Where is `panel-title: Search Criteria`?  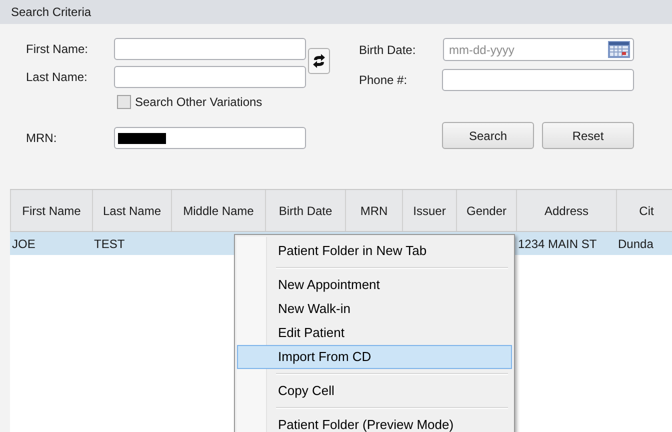 panel-title: Search Criteria is located at coordinates (51, 12).